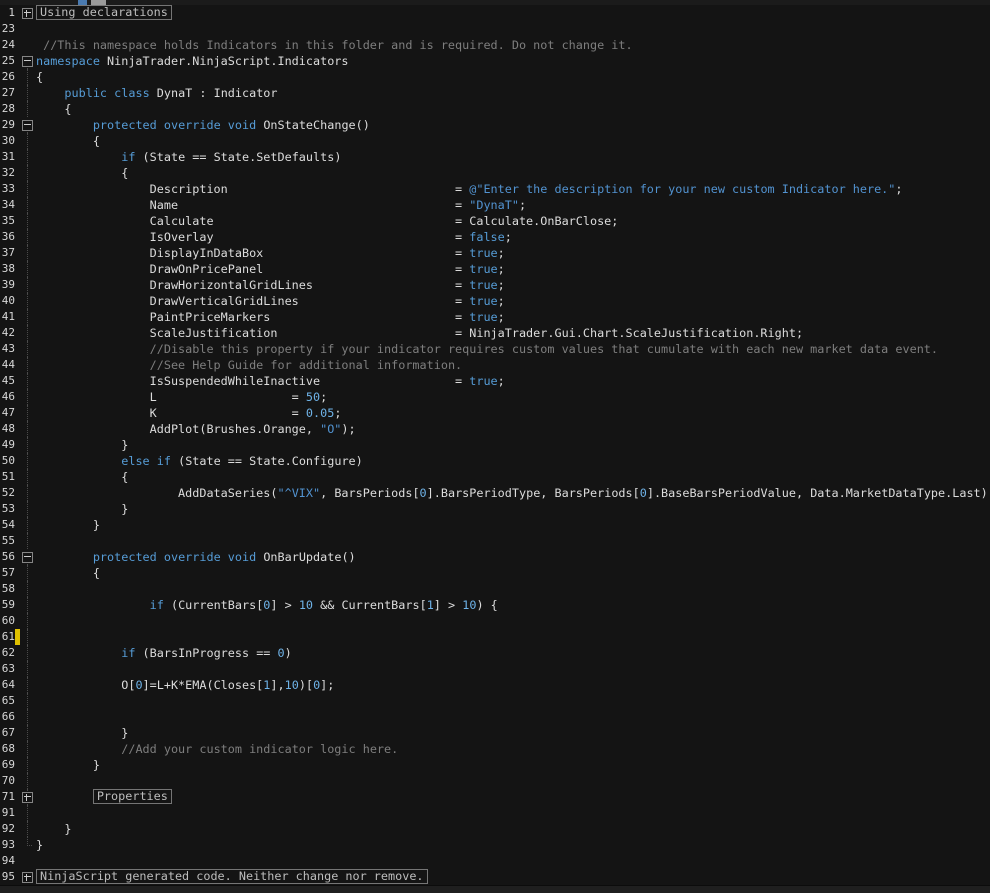 This screenshot has width=990, height=893. I want to click on line-number: 31, so click(7, 157).